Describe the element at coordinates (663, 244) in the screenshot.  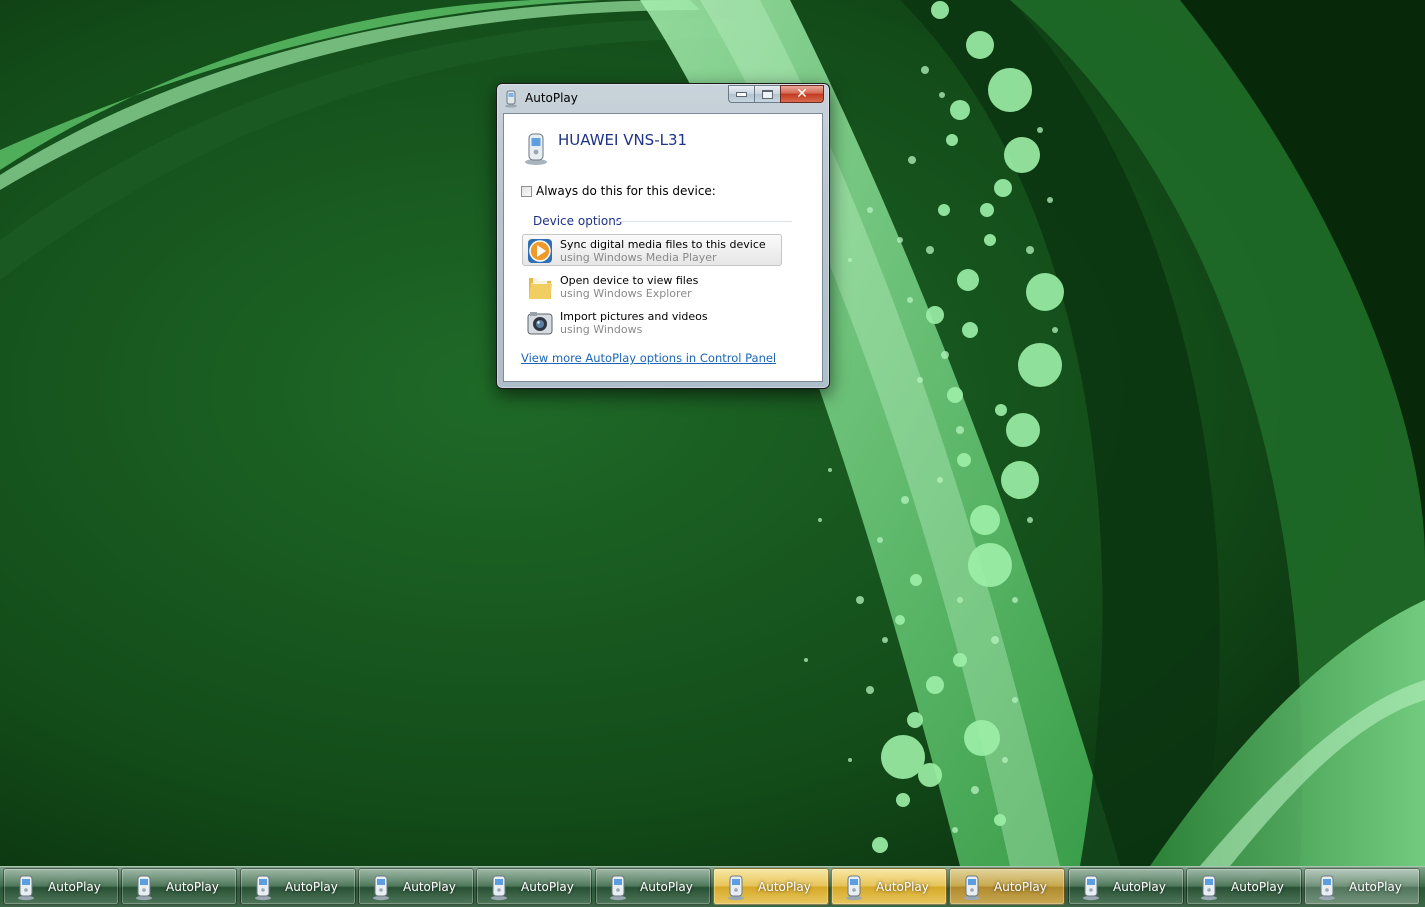
I see `option-label: Sync digital media files to this device` at that location.